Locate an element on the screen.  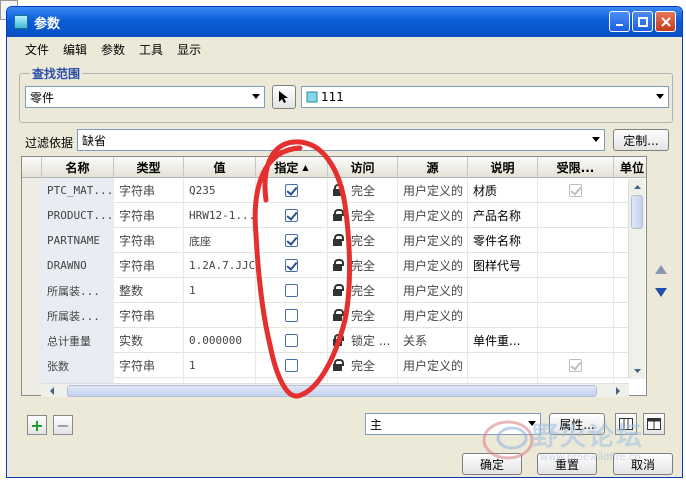
filter-dropdown: 缺省 is located at coordinates (341, 140).